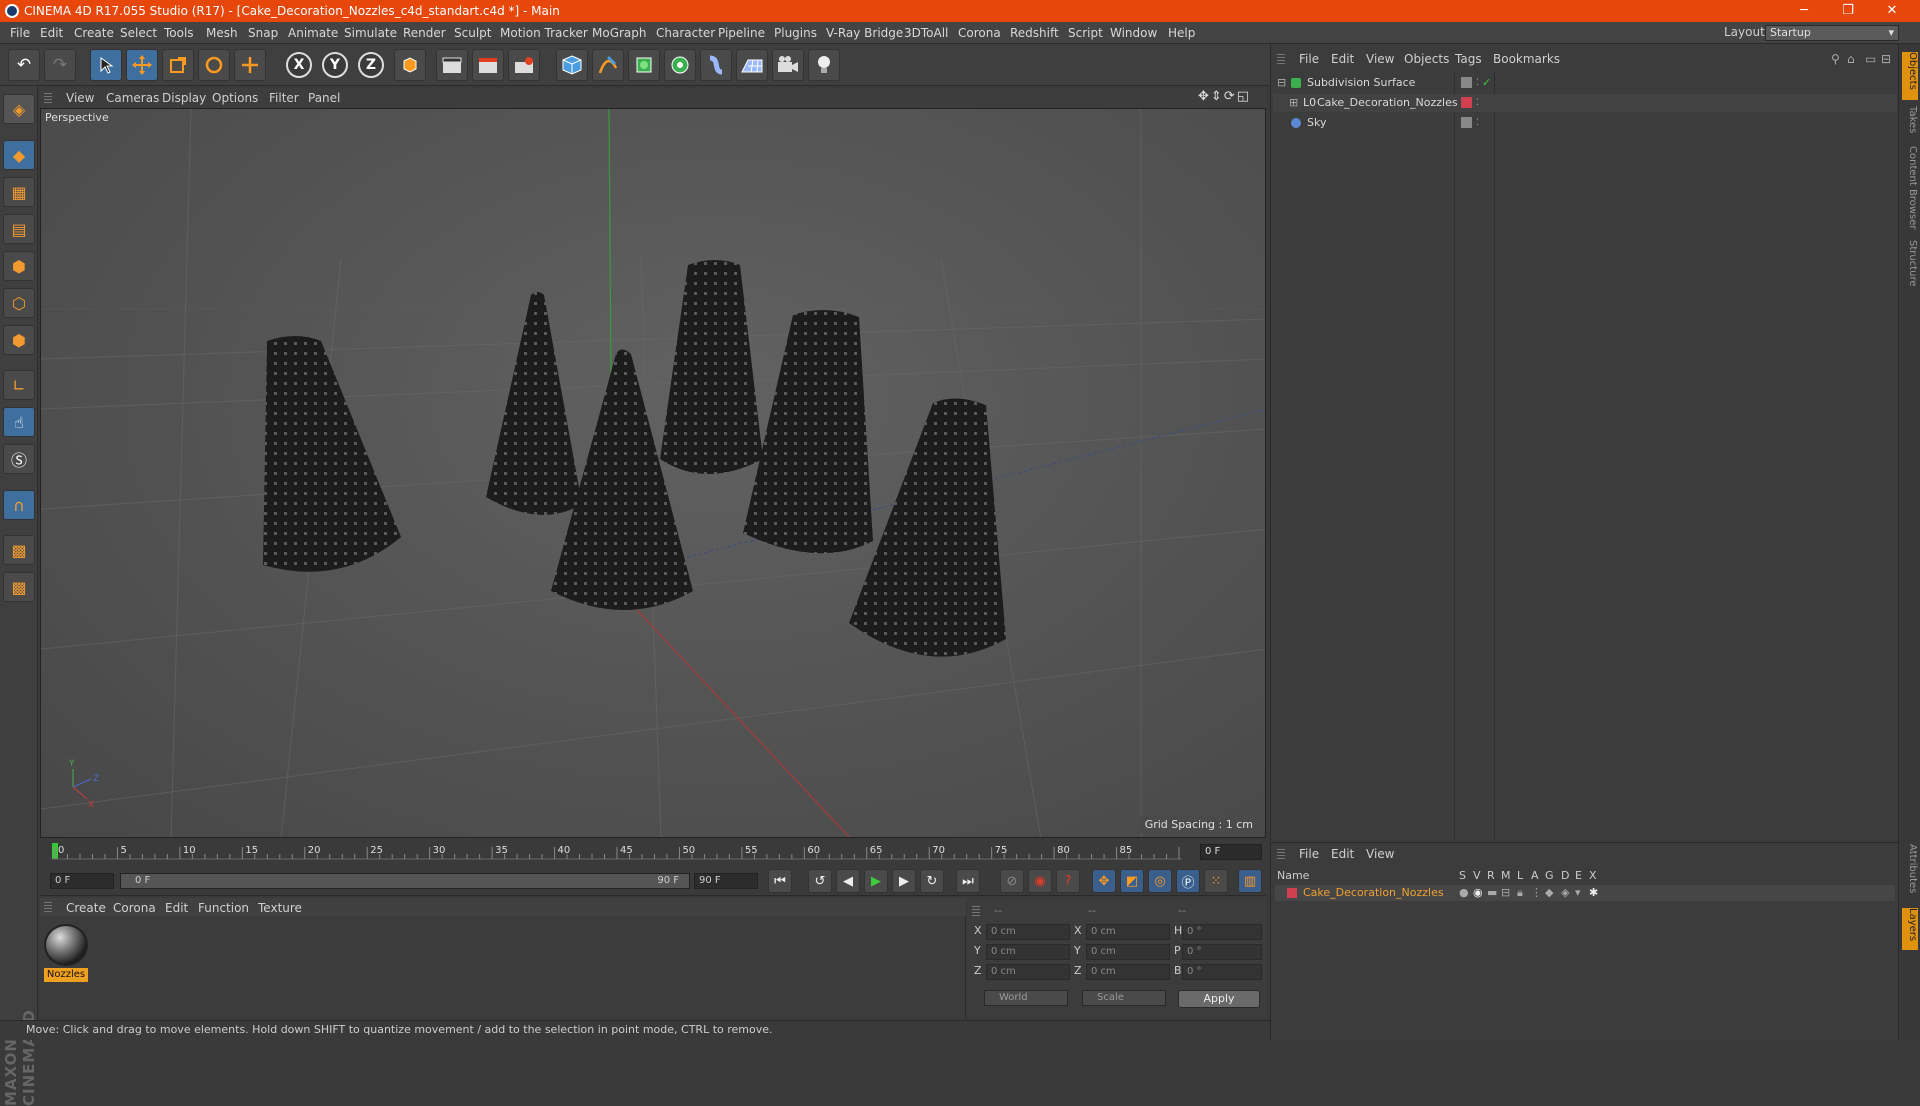 The image size is (1920, 1106). I want to click on add-camera-button, so click(788, 65).